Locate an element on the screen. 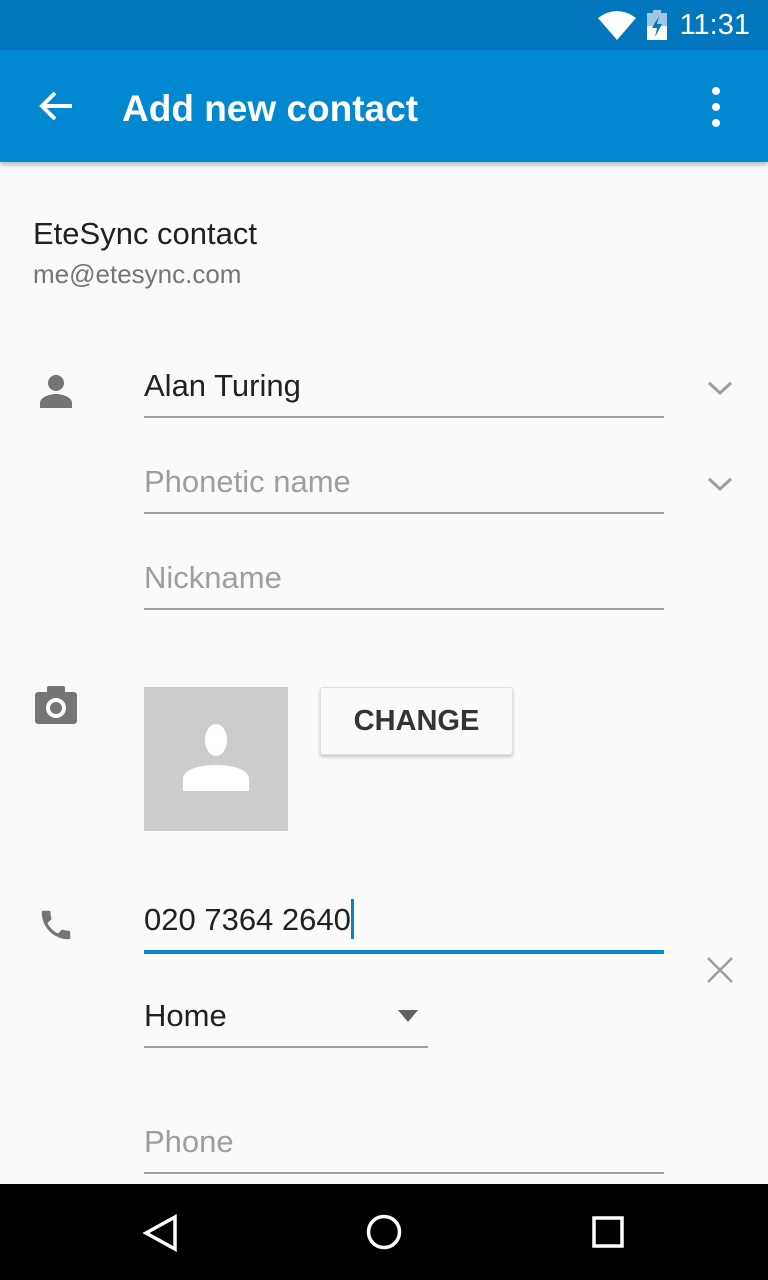 The width and height of the screenshot is (768, 1280). back-nav-icon is located at coordinates (160, 1233).